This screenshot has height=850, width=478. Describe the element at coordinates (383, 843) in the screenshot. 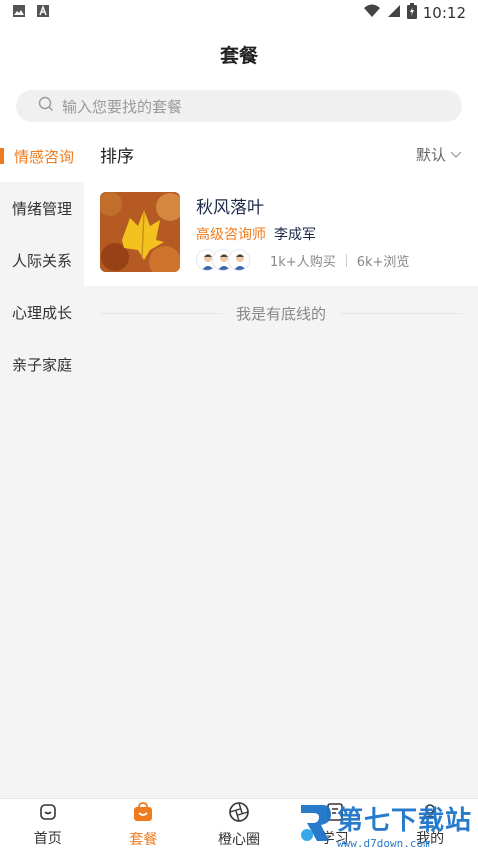

I see `watermark-url: www.d7down.com` at that location.